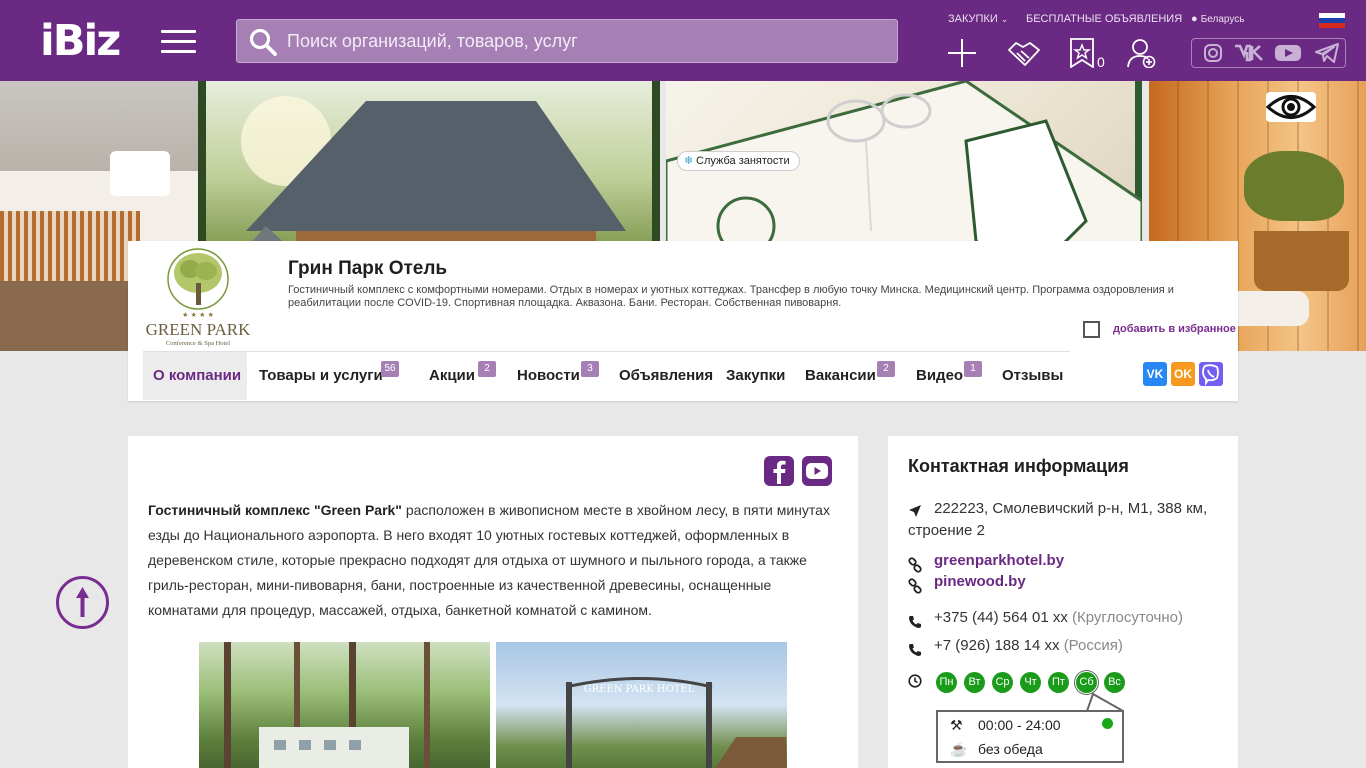 The image size is (1366, 768). What do you see at coordinates (390, 369) in the screenshot?
I see `tab-badge: 56` at bounding box center [390, 369].